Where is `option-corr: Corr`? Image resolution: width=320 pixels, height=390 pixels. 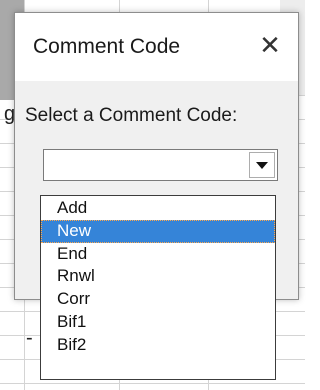
option-corr: Corr is located at coordinates (158, 299).